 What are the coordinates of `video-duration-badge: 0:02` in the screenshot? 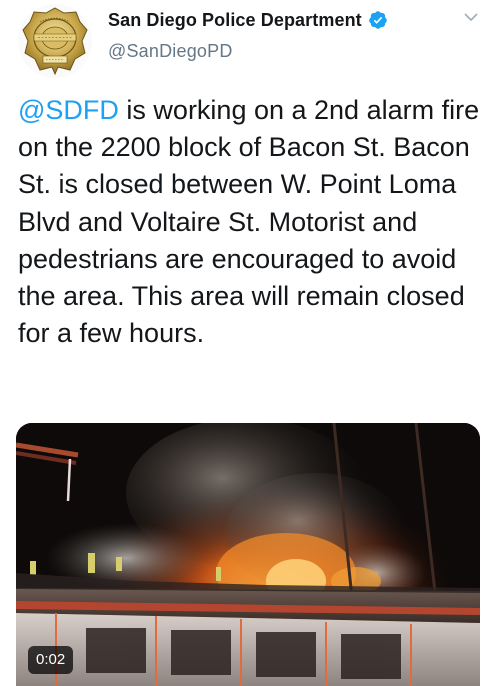 It's located at (51, 660).